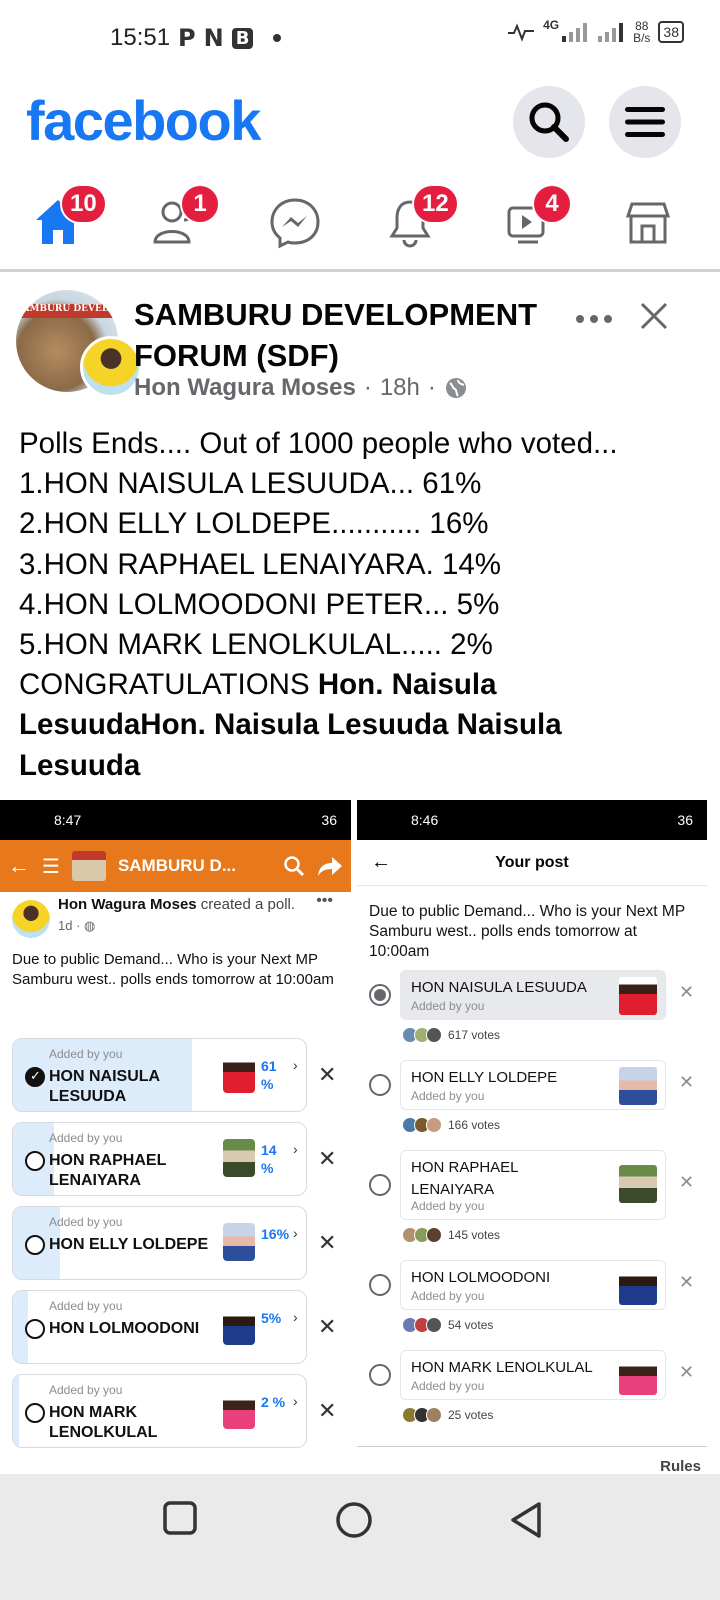 Image resolution: width=720 pixels, height=1600 pixels. I want to click on option-name-line: LENOLKULAL, so click(103, 1432).